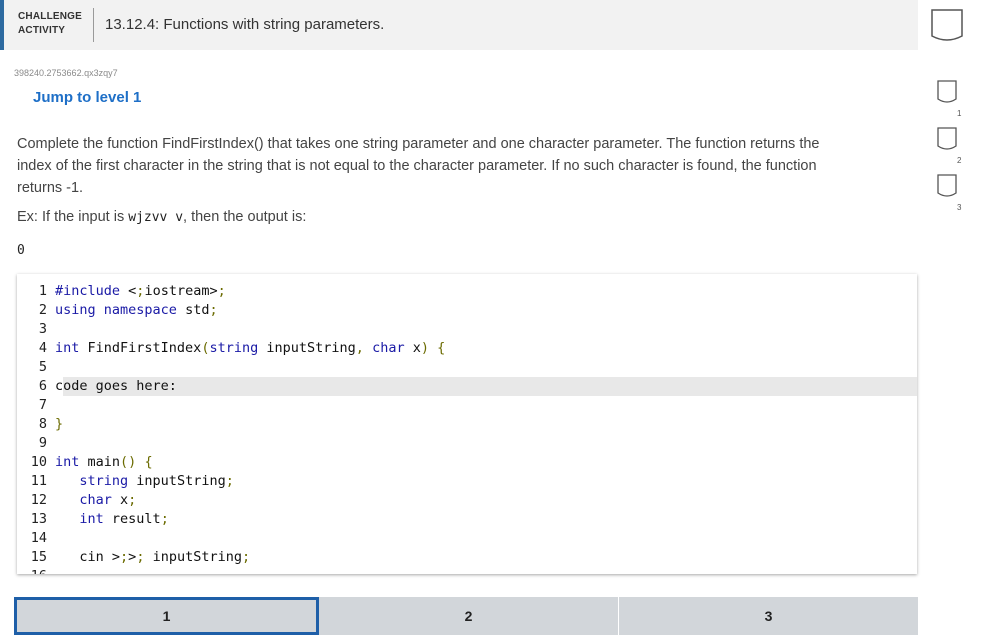 The width and height of the screenshot is (995, 644). What do you see at coordinates (467, 570) in the screenshot?
I see `code-line: 16` at bounding box center [467, 570].